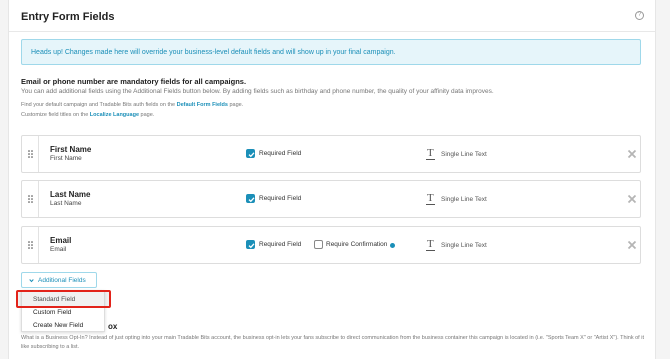 The height and width of the screenshot is (359, 670). What do you see at coordinates (66, 158) in the screenshot?
I see `field-subtitle: First Name` at bounding box center [66, 158].